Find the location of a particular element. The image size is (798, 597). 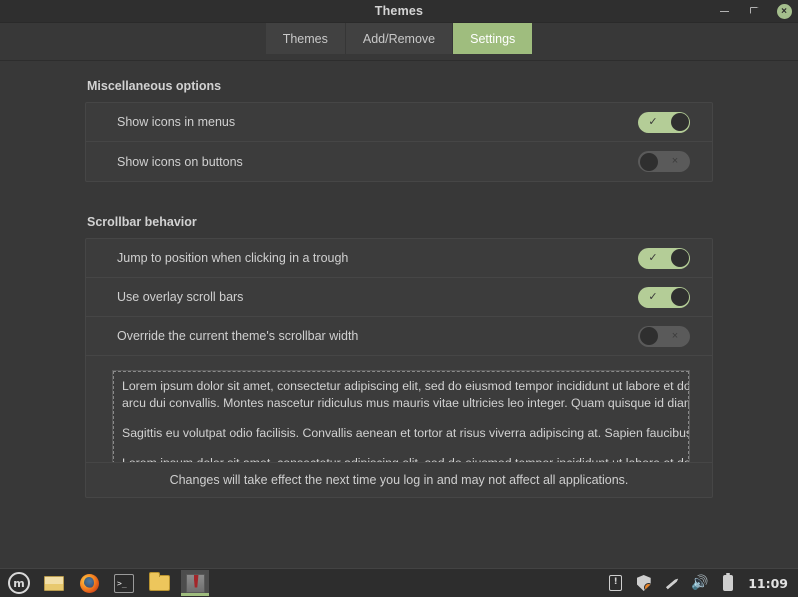

mint-menu-button: m is located at coordinates (19, 583).